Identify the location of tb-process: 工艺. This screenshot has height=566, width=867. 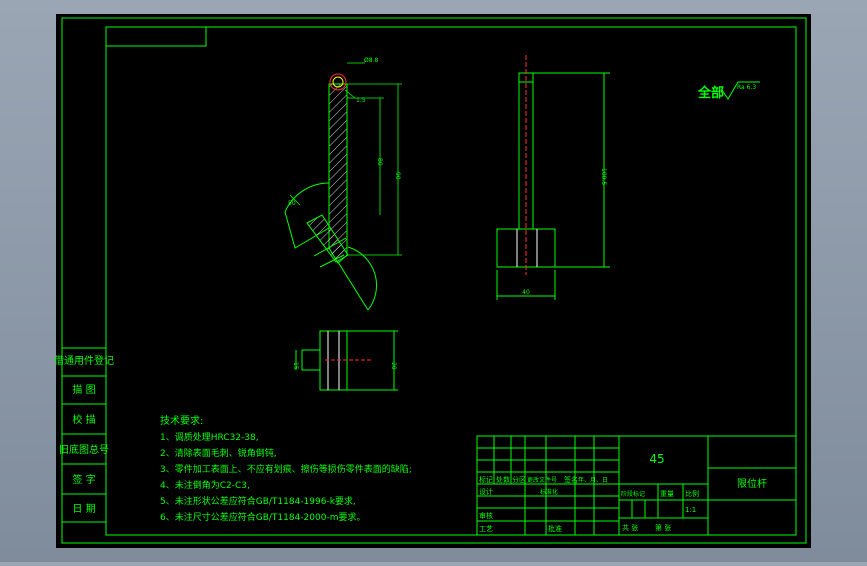
(486, 529).